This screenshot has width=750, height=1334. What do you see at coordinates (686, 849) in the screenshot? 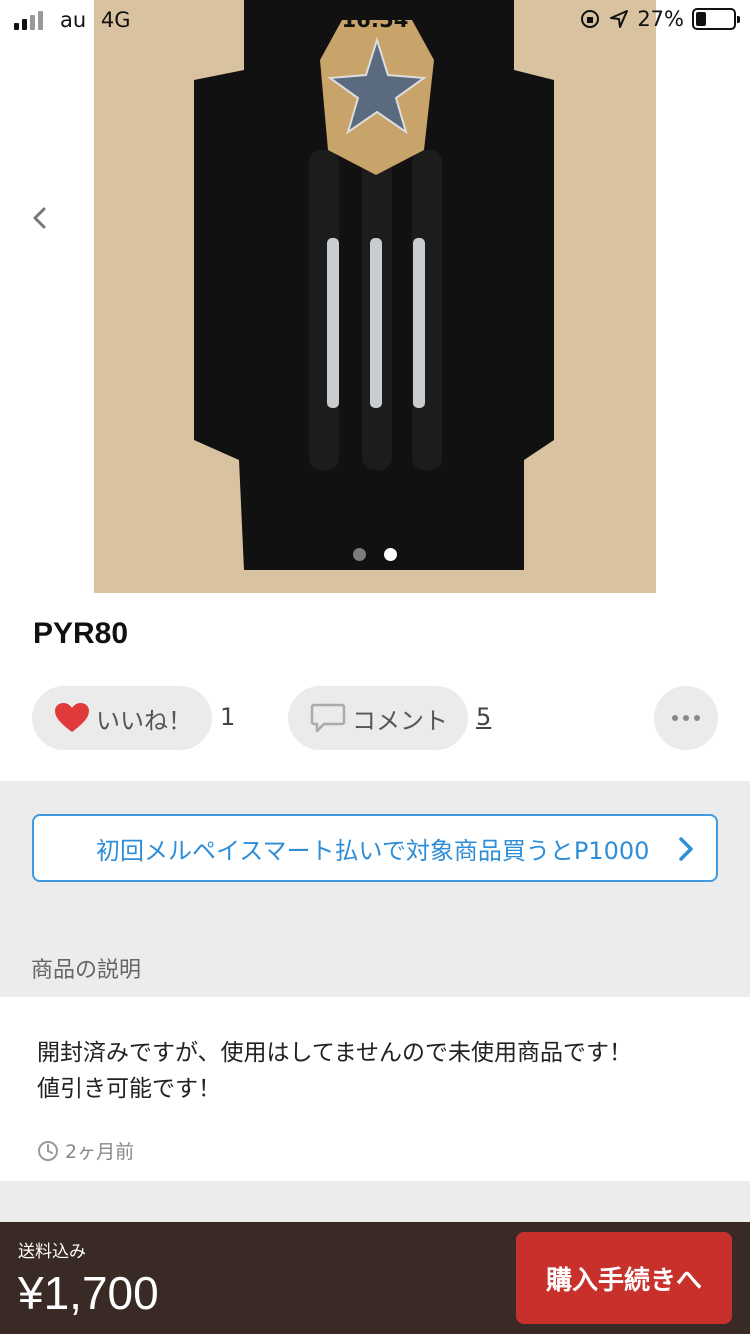
I see `chevron-right-icon` at bounding box center [686, 849].